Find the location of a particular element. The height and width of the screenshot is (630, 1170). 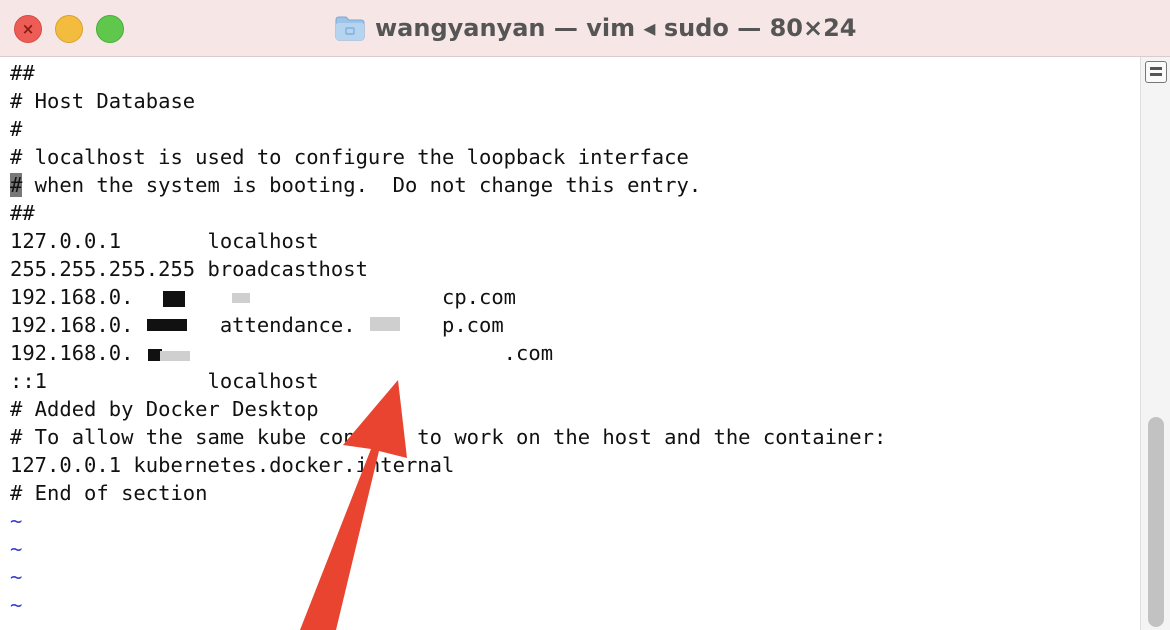

folder-icon is located at coordinates (350, 28).